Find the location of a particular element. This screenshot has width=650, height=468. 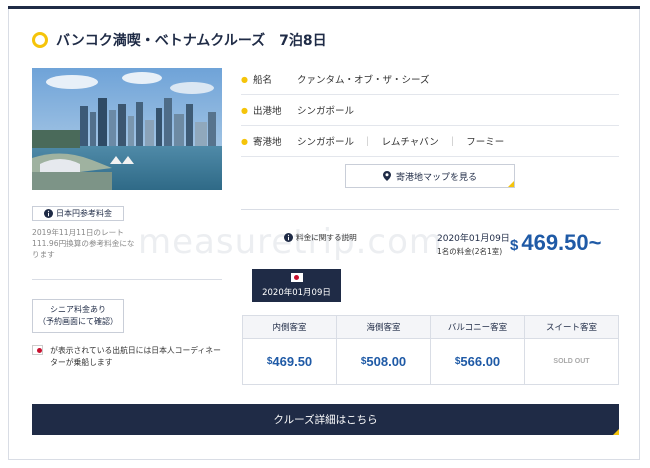

ports-label: 寄港地 is located at coordinates (267, 142).